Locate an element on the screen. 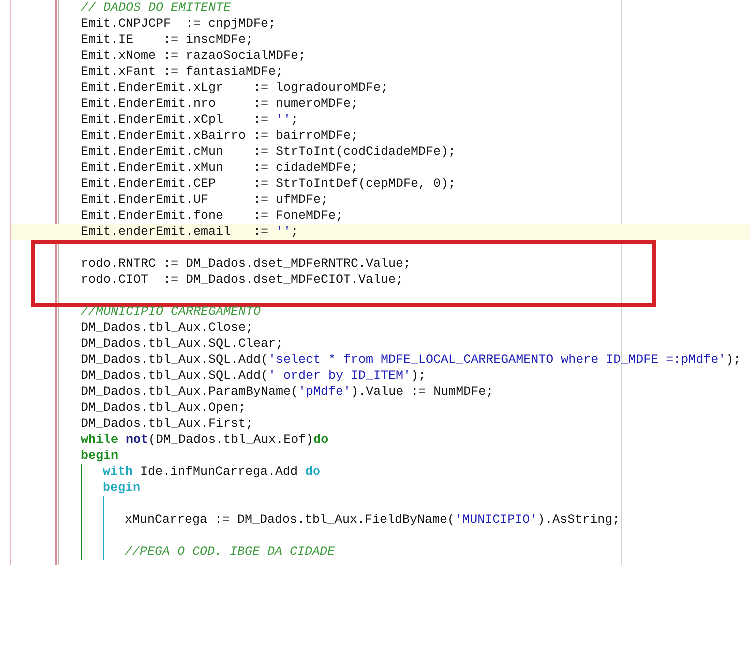  code-text: Emit.EnderEmit.xLgr := logradouroMDFe; is located at coordinates (235, 88).